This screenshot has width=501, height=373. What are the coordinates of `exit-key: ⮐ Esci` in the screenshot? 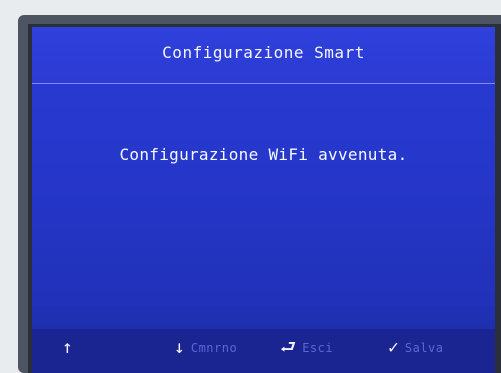 It's located at (306, 348).